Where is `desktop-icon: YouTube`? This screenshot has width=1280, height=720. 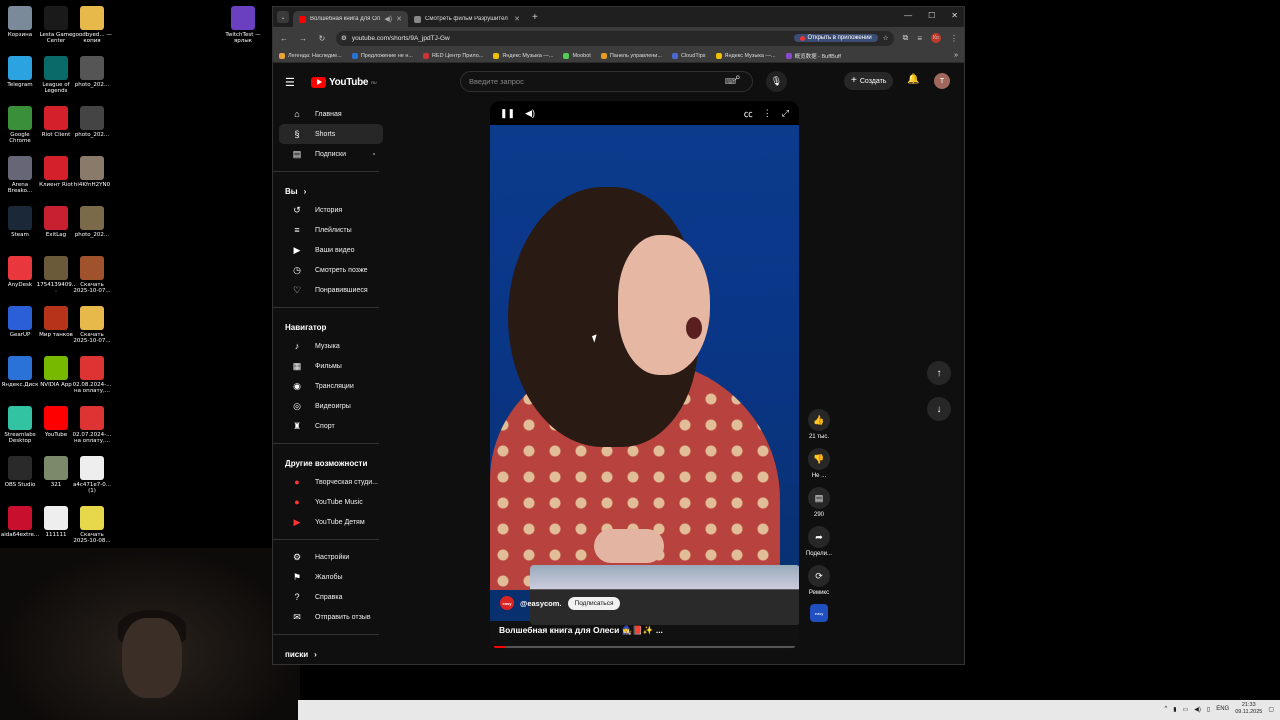
desktop-icon: YouTube is located at coordinates (56, 422).